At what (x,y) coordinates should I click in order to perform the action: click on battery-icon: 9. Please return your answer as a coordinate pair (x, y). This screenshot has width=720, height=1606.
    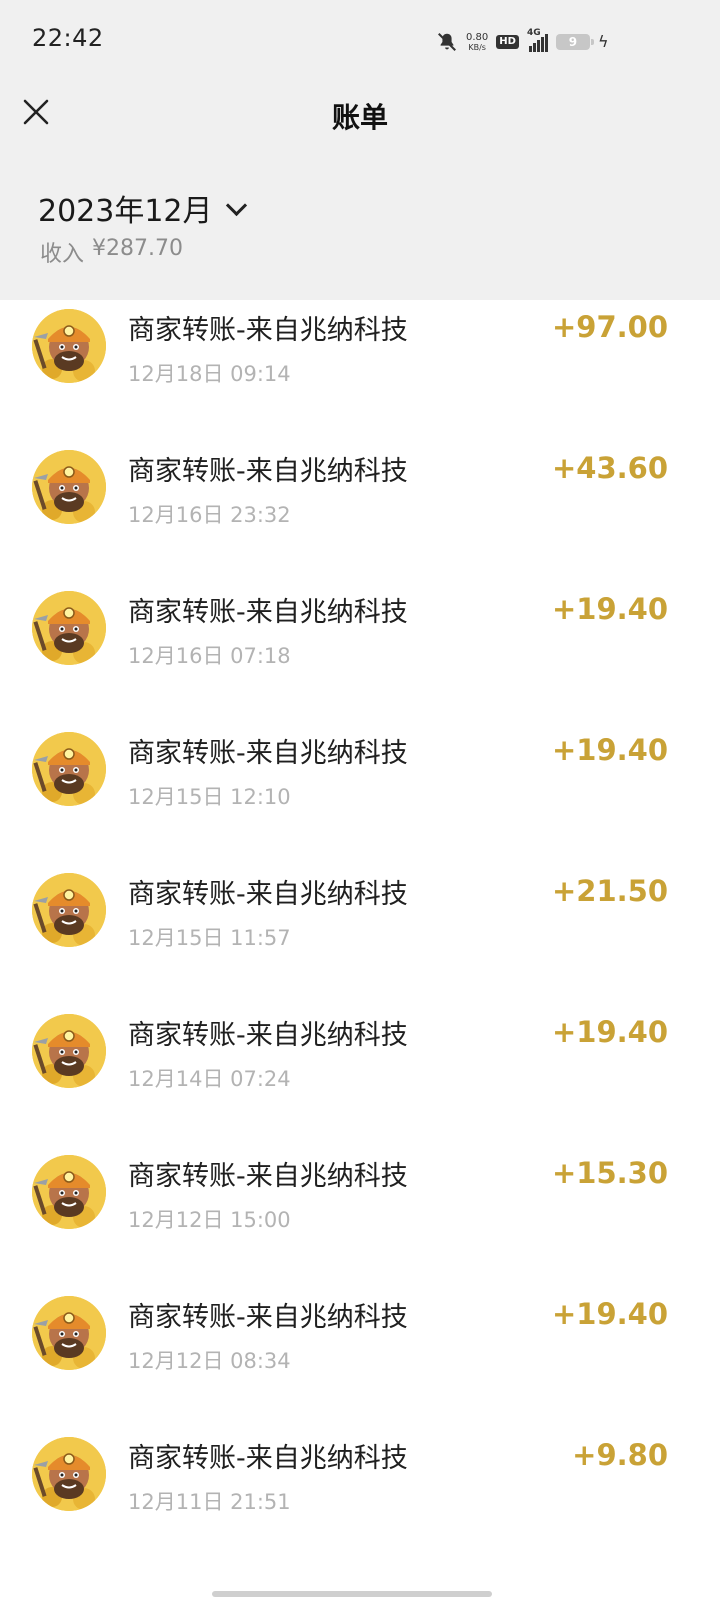
    Looking at the image, I should click on (574, 42).